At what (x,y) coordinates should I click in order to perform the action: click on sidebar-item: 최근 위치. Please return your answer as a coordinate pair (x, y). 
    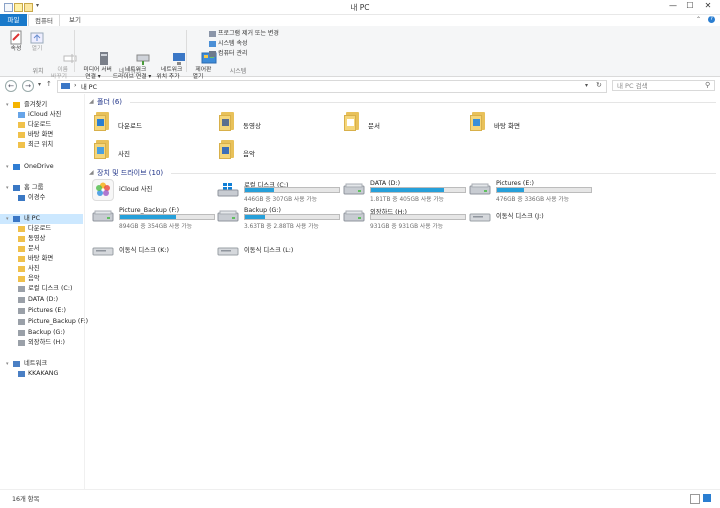
    Looking at the image, I should click on (41, 145).